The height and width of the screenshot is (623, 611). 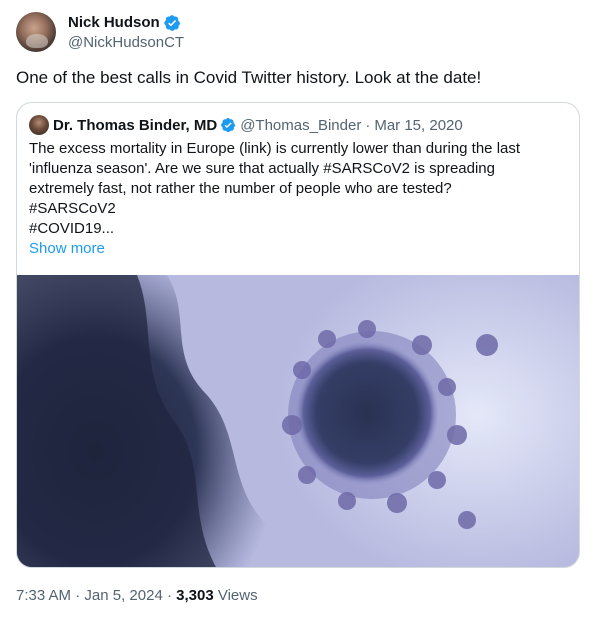 I want to click on views-count: 3,303, so click(x=195, y=595).